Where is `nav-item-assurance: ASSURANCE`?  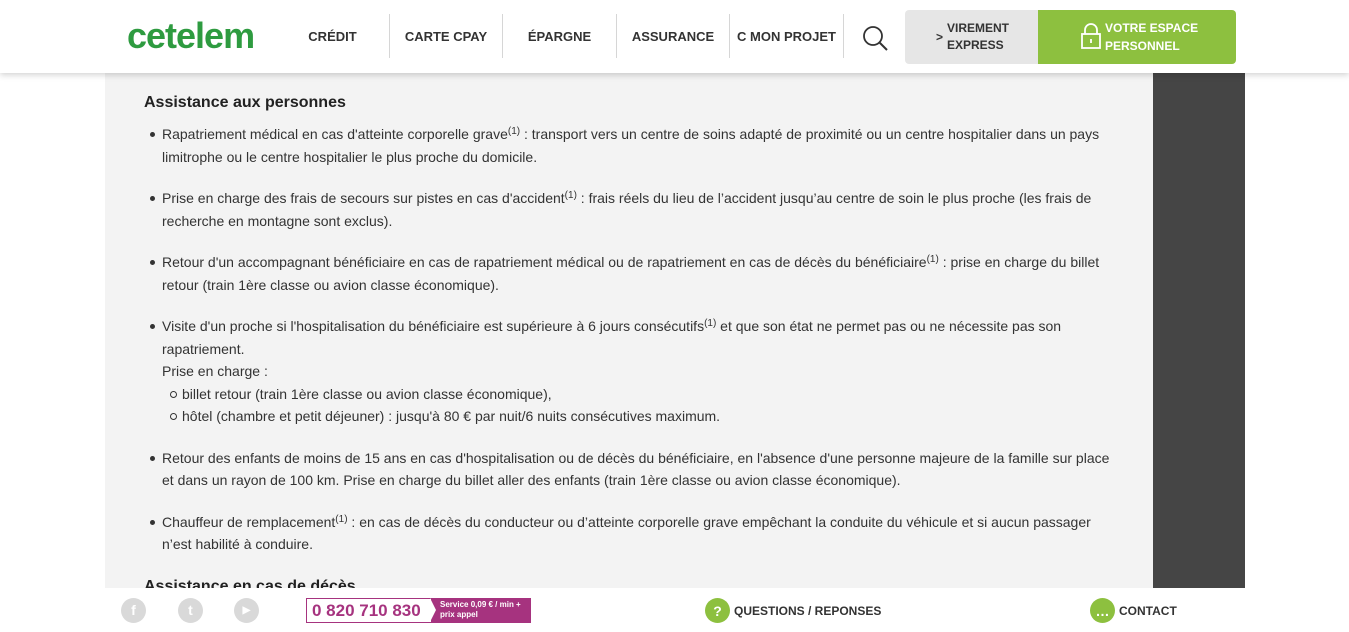 nav-item-assurance: ASSURANCE is located at coordinates (673, 36).